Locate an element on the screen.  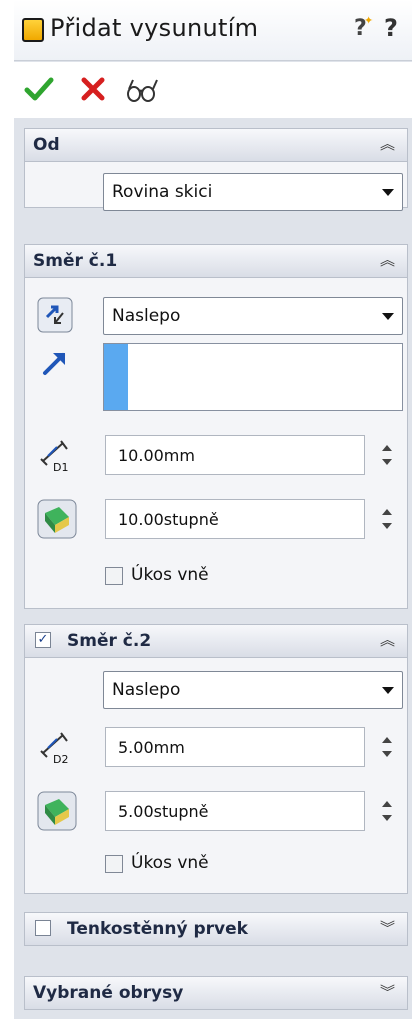
group-selected-contours: Vybrané obrysy ︾ is located at coordinates (216, 993).